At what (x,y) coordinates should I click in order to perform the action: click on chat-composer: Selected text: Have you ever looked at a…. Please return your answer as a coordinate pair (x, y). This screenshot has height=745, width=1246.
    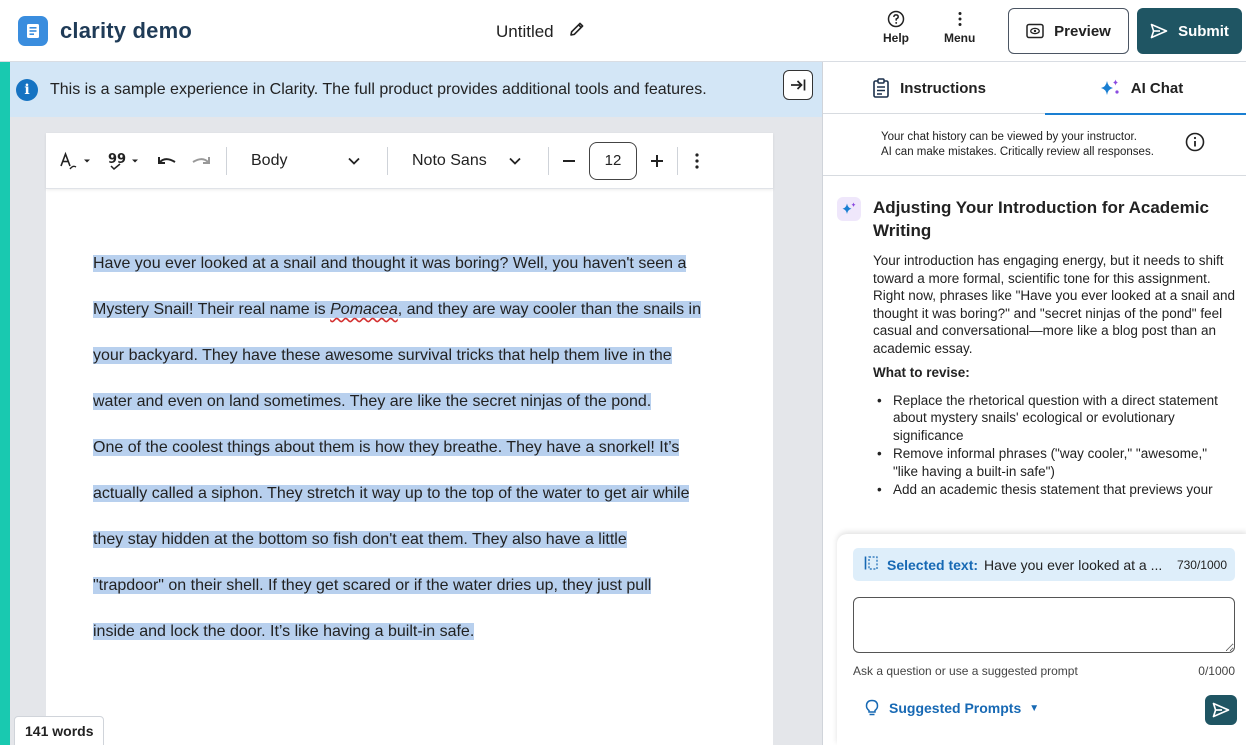
    Looking at the image, I should click on (1041, 639).